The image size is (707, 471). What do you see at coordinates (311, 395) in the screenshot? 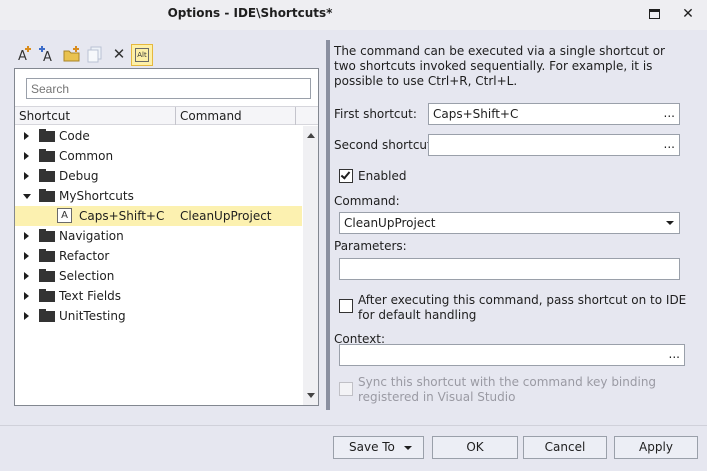
I see `scroll-down-icon` at bounding box center [311, 395].